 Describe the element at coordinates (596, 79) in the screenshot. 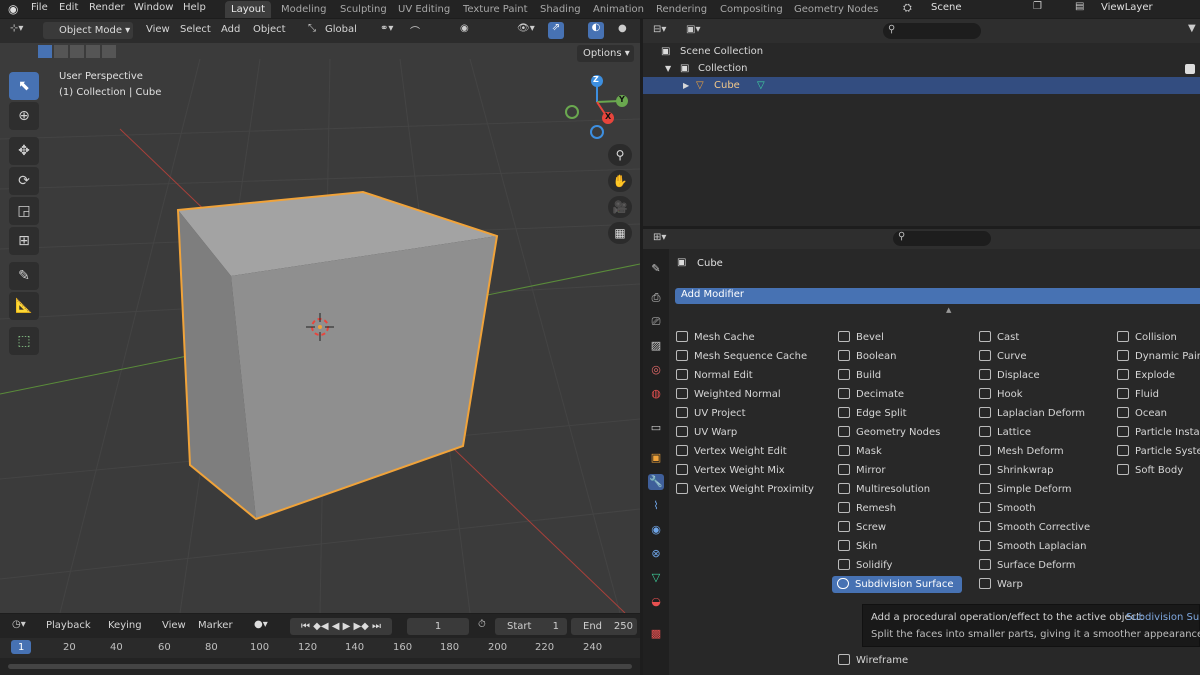

I see `gizmo-z-label: Z` at that location.